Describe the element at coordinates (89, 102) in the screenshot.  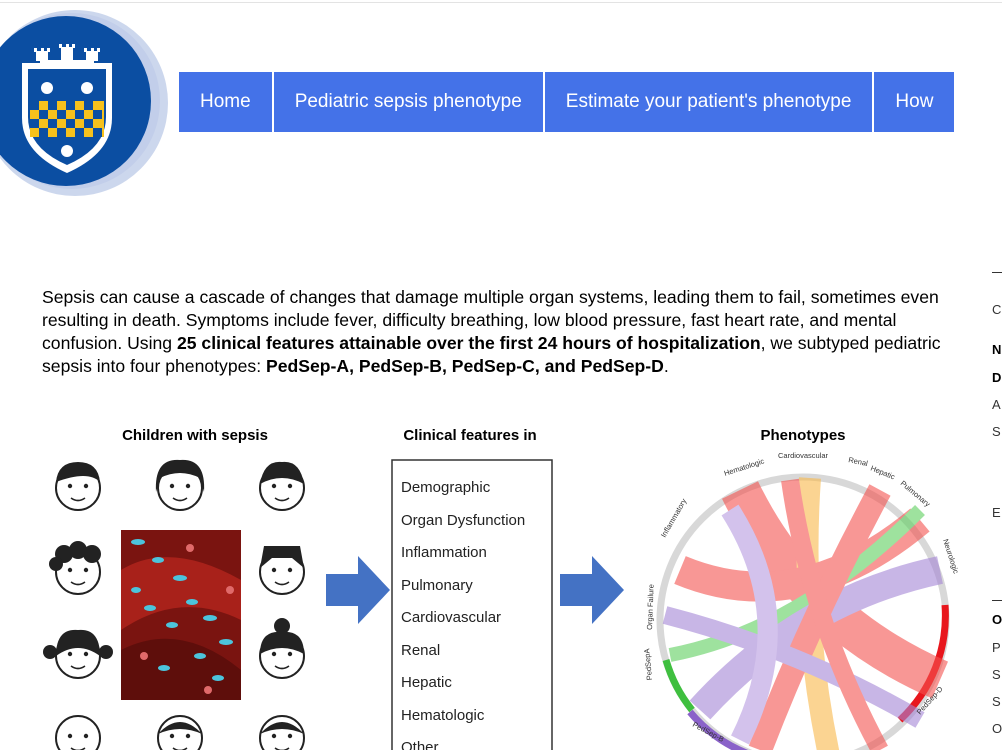
I see `university-logo` at that location.